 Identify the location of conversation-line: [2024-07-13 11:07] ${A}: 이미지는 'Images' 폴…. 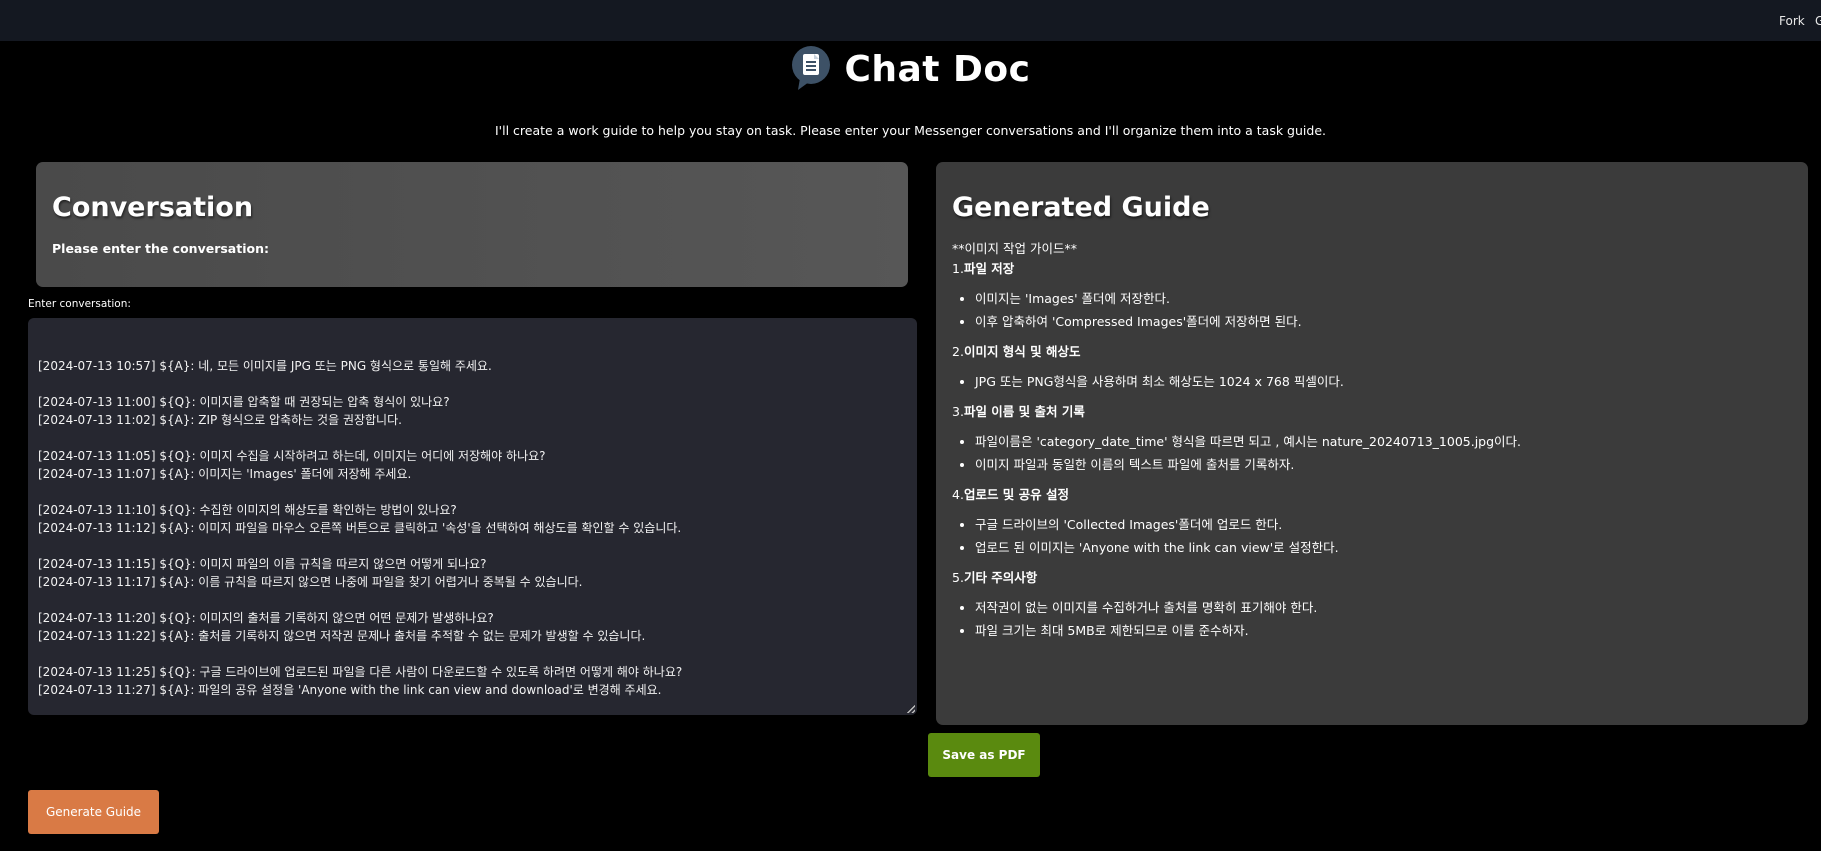
(225, 474).